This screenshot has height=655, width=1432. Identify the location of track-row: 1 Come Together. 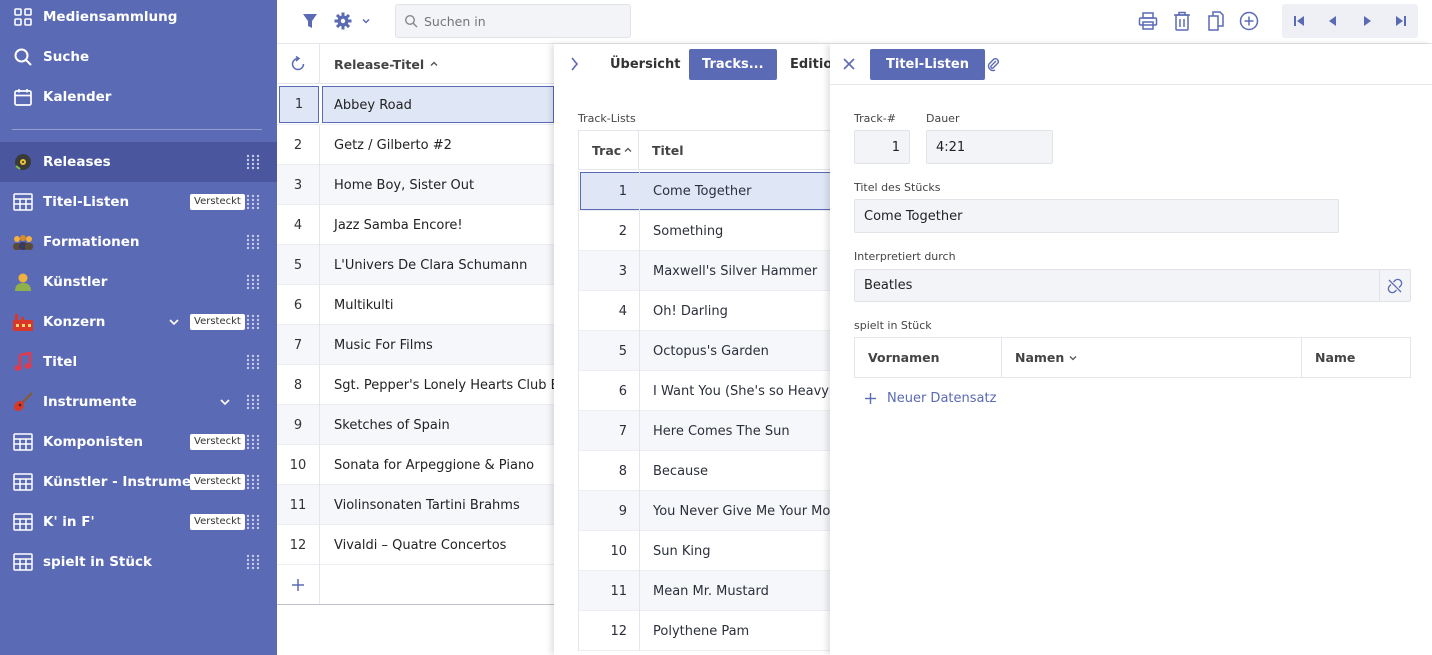
(704, 191).